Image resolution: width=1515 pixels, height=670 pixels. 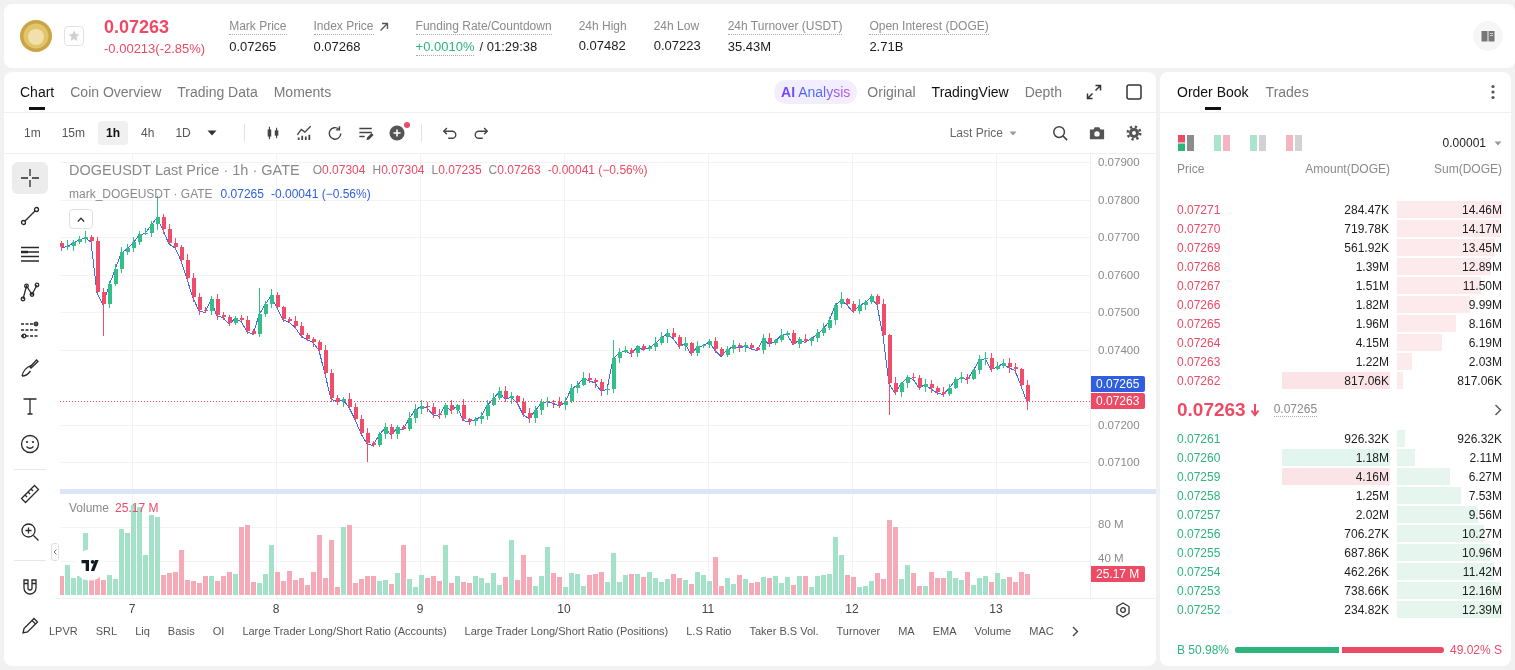 What do you see at coordinates (339, 170) in the screenshot?
I see `ohlc-value: O0.07304` at bounding box center [339, 170].